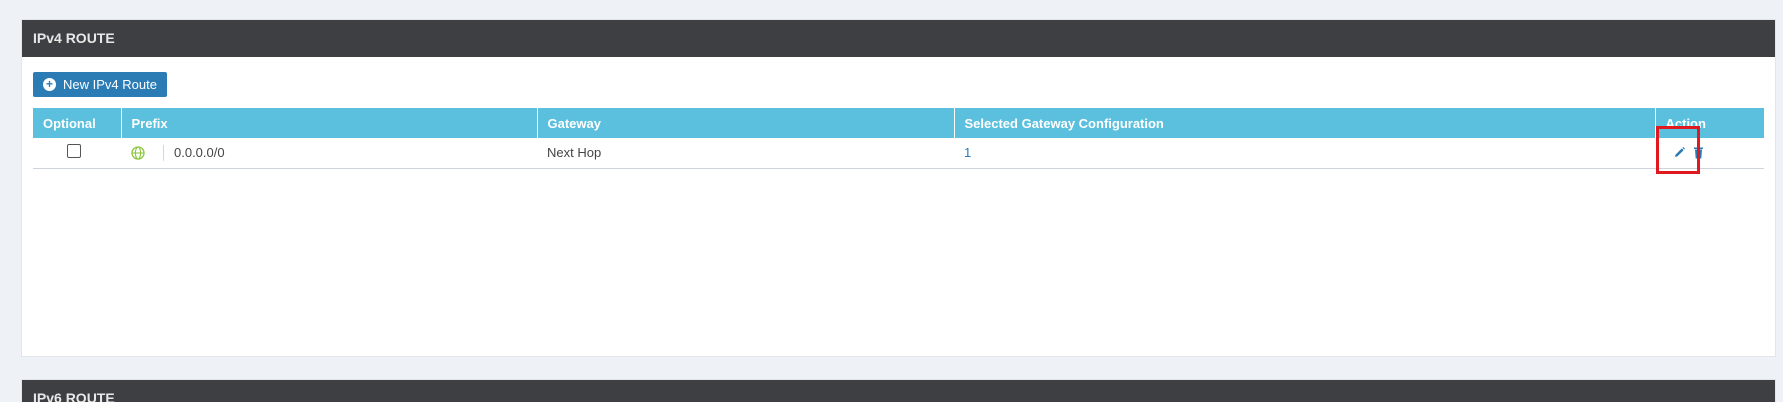 This screenshot has height=402, width=1783. Describe the element at coordinates (745, 153) in the screenshot. I see `gateway-cell: Next Hop` at that location.